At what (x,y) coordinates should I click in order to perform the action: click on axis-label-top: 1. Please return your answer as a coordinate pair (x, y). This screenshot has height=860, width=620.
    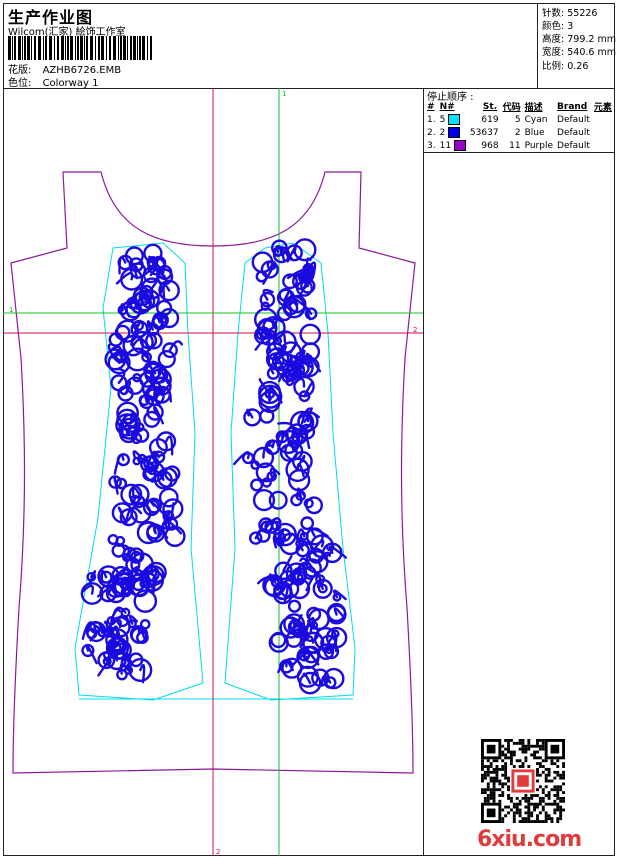
    Looking at the image, I should click on (284, 94).